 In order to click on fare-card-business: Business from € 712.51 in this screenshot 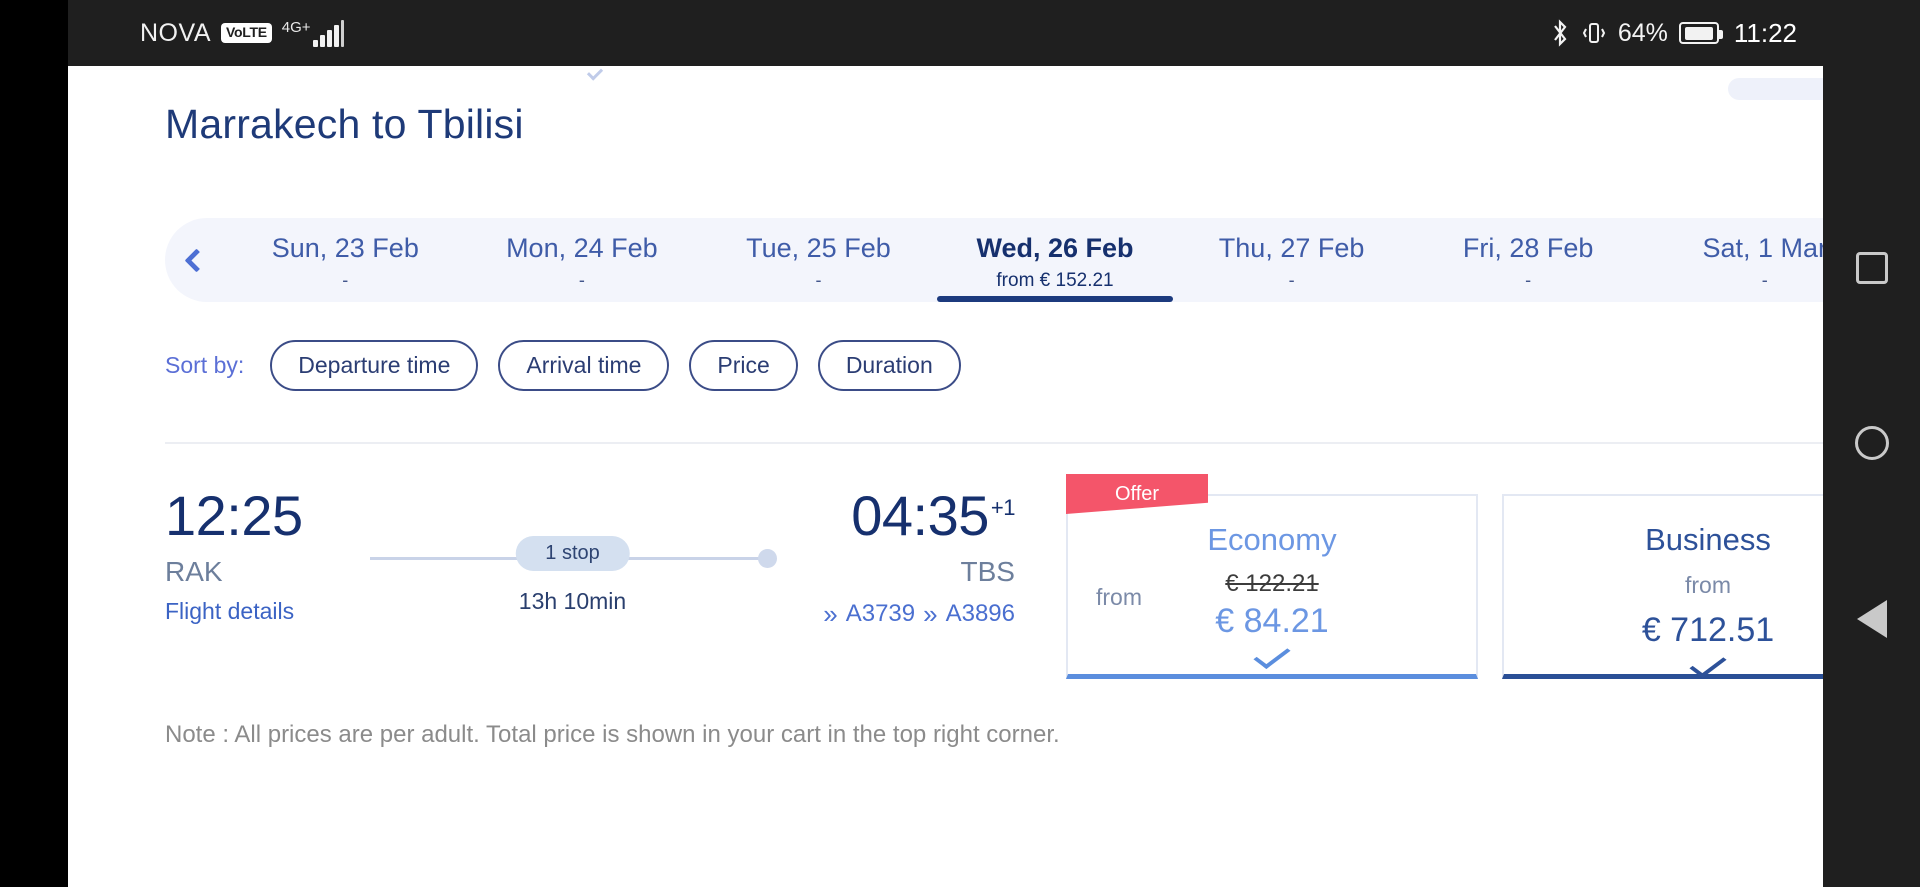, I will do `click(1662, 586)`.